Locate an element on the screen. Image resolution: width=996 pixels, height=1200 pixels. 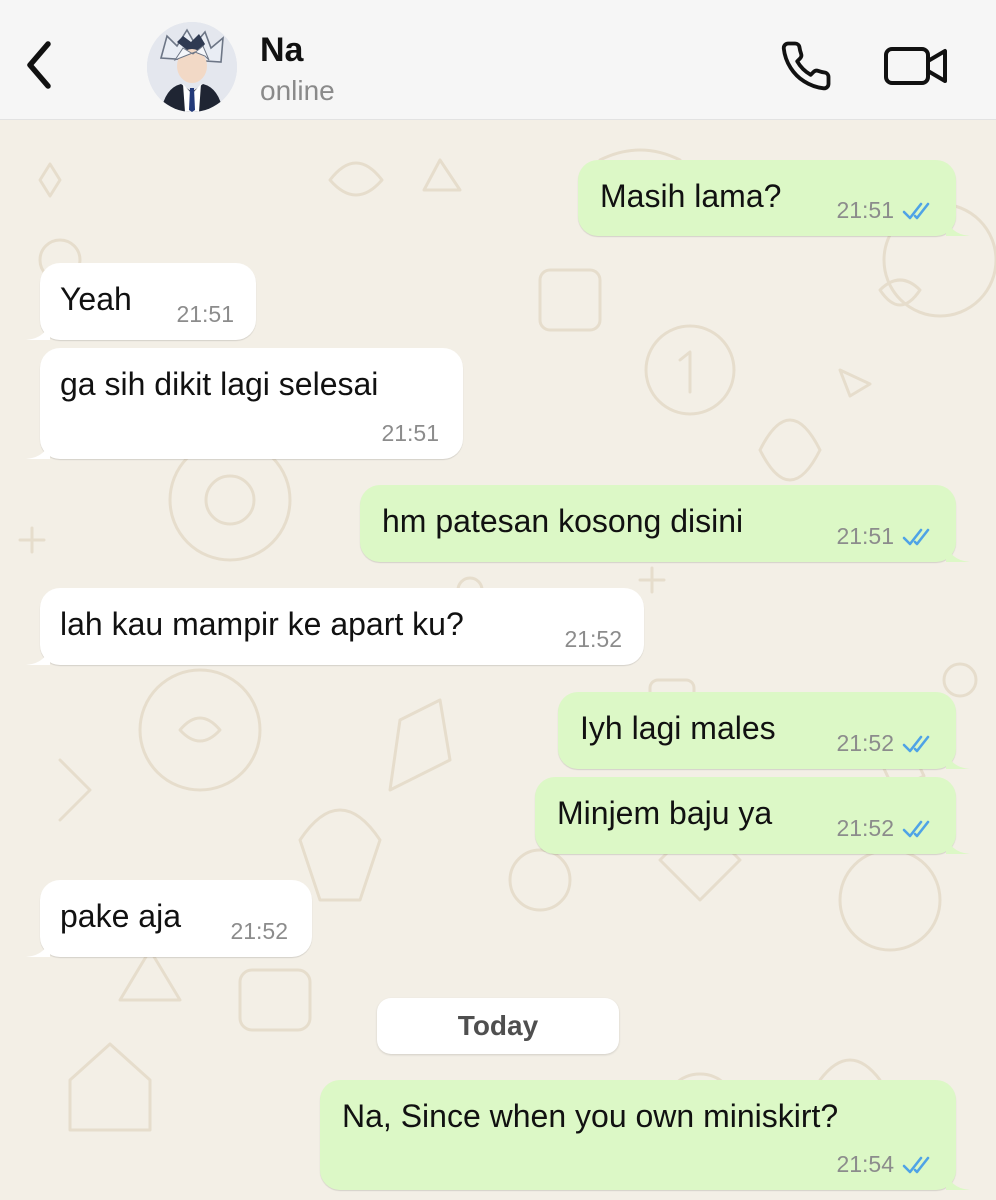
voice-call-button is located at coordinates (806, 66).